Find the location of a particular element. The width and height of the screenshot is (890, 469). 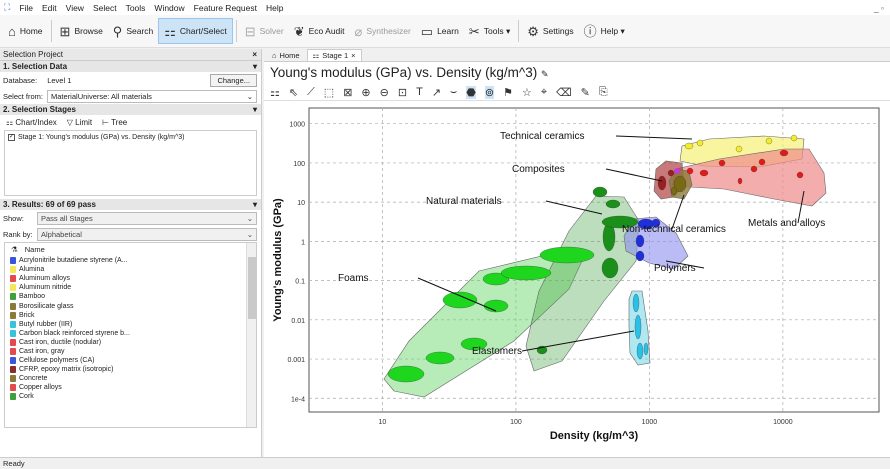

menu-view: View is located at coordinates (75, 8).